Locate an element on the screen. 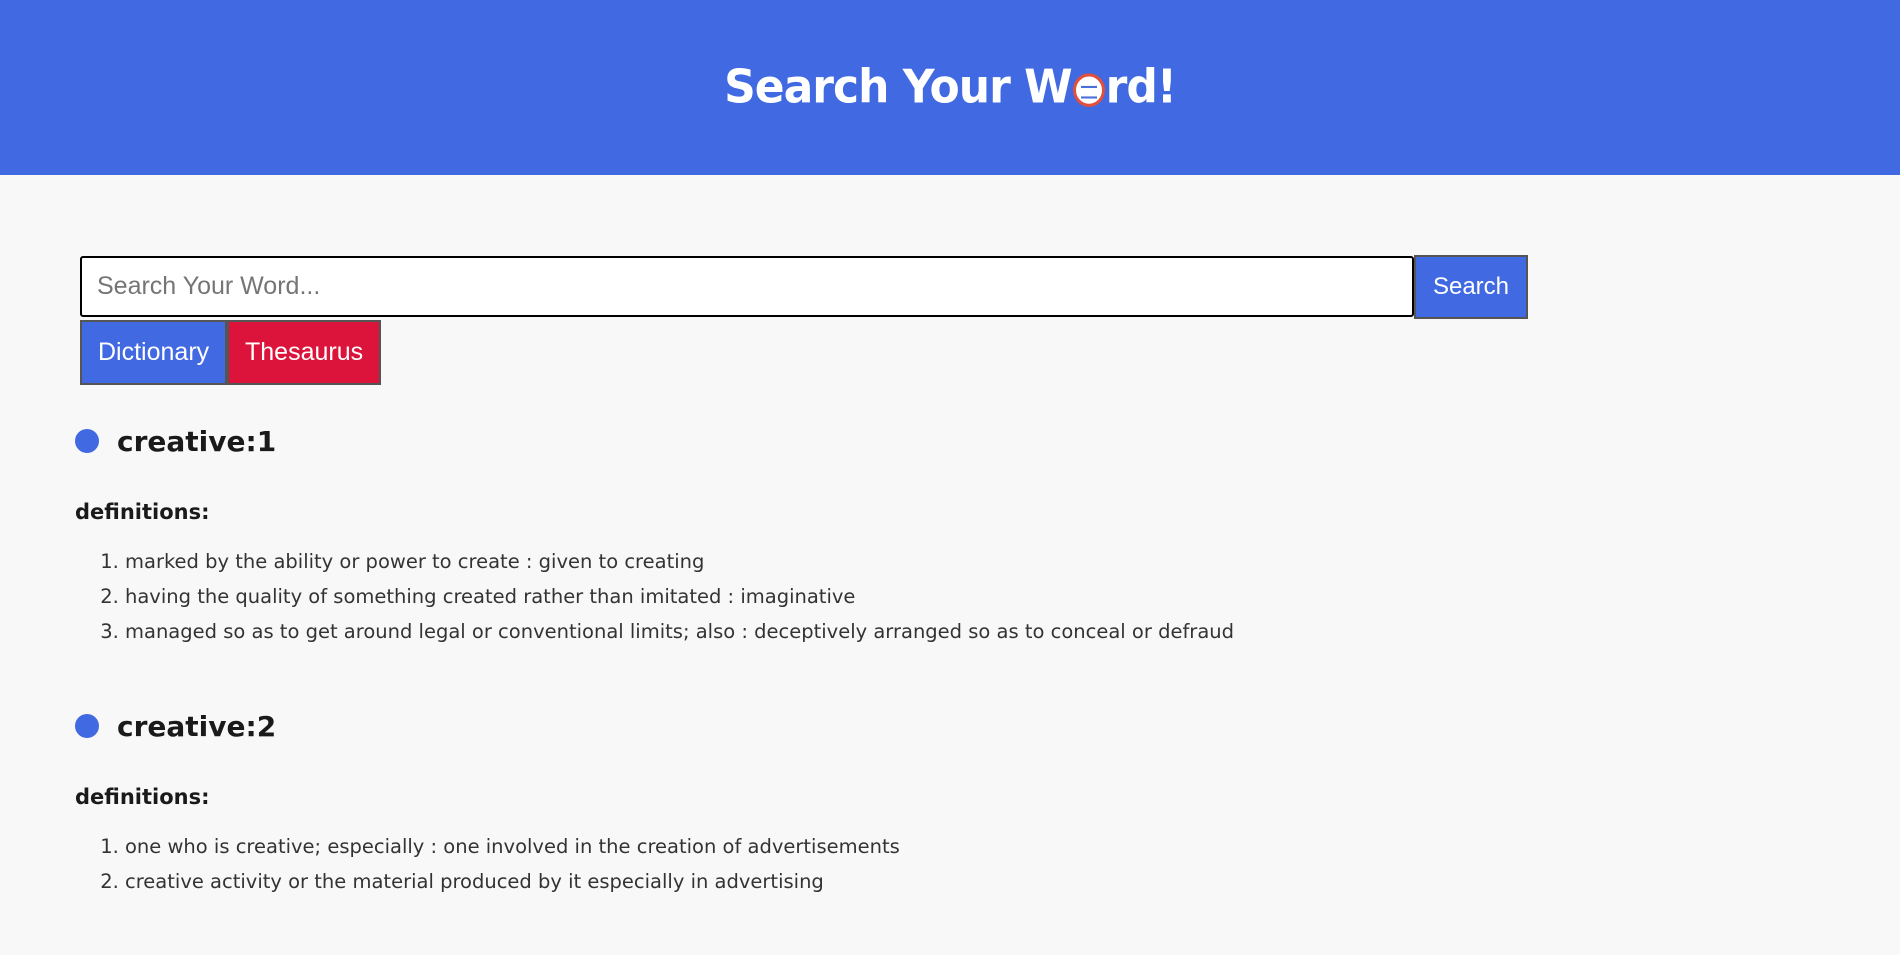  search-bar: Search is located at coordinates (804, 287).